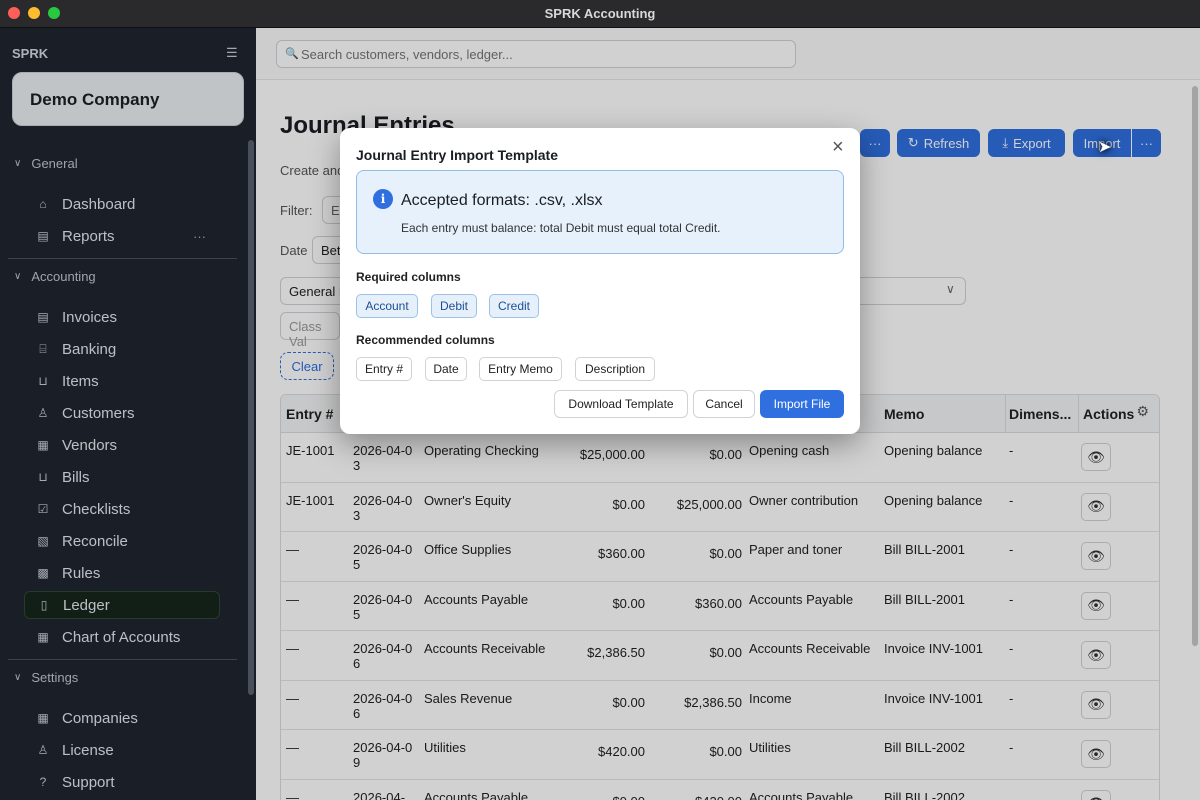 The width and height of the screenshot is (1200, 800). Describe the element at coordinates (520, 369) in the screenshot. I see `recommended-chip-entry-memo: Entry Memo` at that location.